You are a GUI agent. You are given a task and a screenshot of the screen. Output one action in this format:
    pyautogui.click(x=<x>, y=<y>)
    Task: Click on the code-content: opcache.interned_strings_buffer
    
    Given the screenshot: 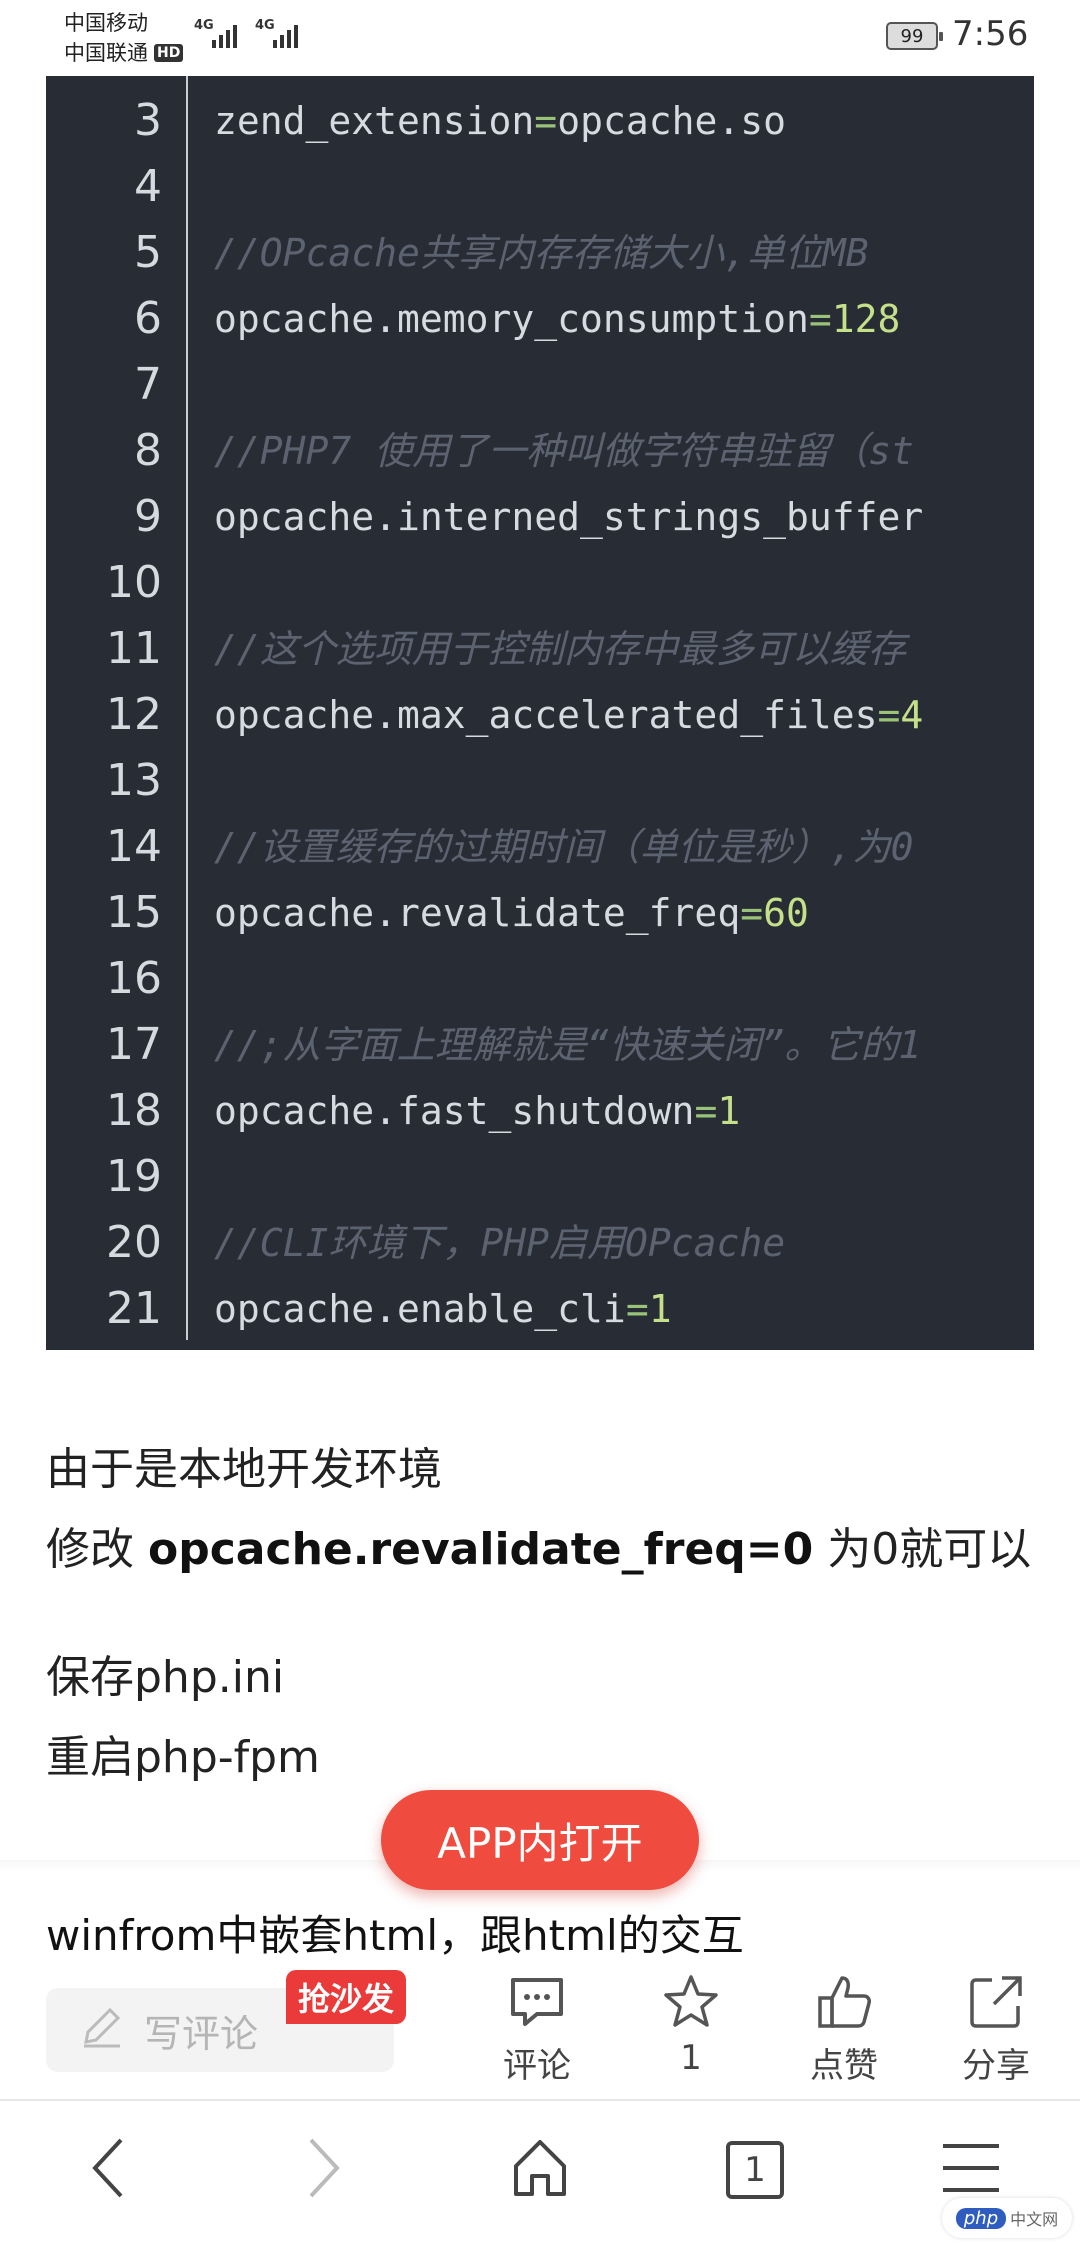 What is the action you would take?
    pyautogui.click(x=604, y=517)
    